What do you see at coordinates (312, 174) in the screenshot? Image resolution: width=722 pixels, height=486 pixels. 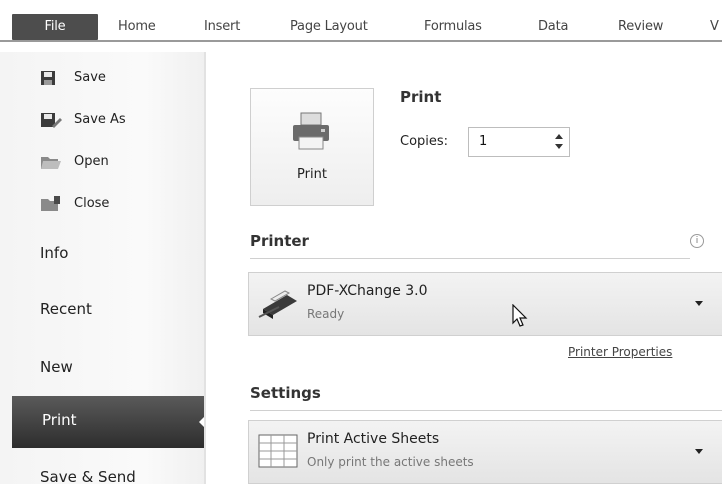 I see `print-button-label: Print` at bounding box center [312, 174].